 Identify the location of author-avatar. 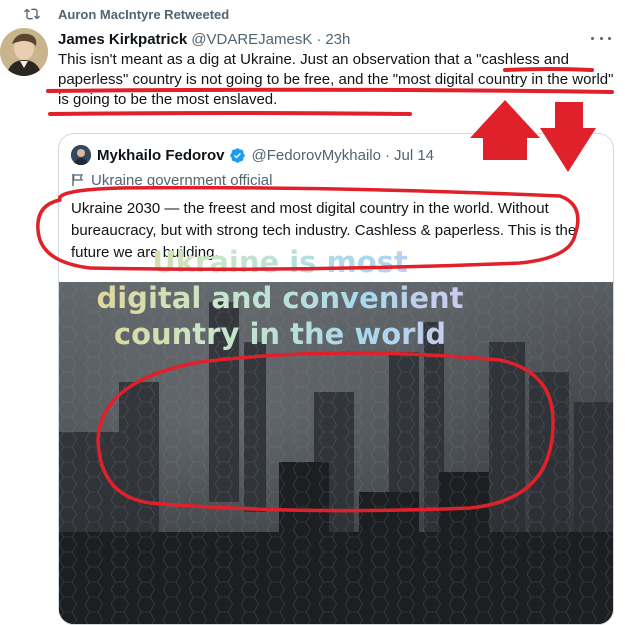
(24, 52).